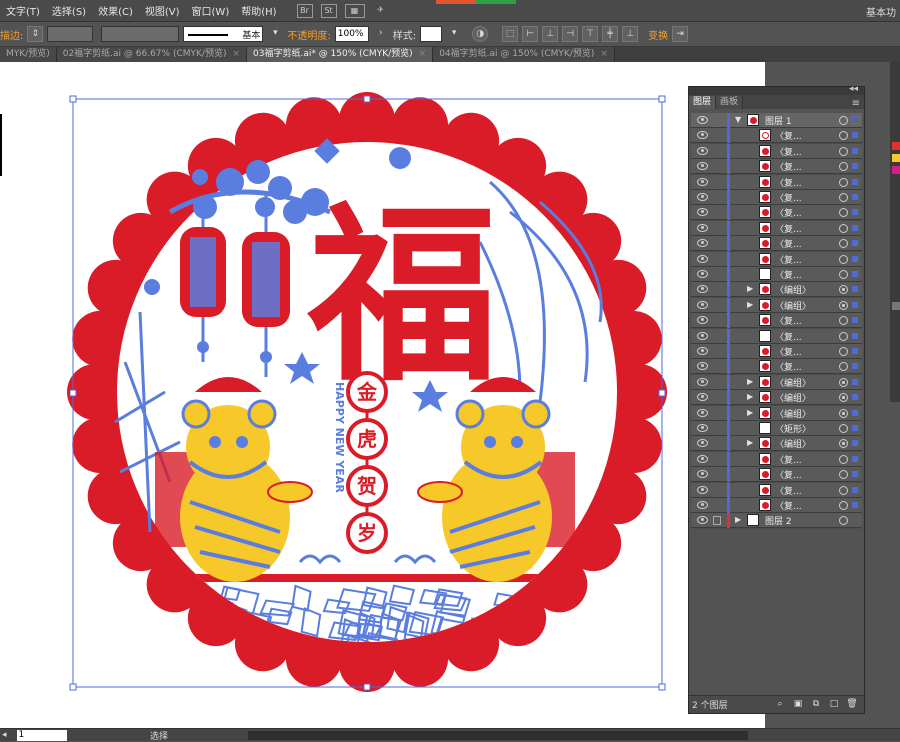  I want to click on recolor-artwork-icon: ◑, so click(480, 34).